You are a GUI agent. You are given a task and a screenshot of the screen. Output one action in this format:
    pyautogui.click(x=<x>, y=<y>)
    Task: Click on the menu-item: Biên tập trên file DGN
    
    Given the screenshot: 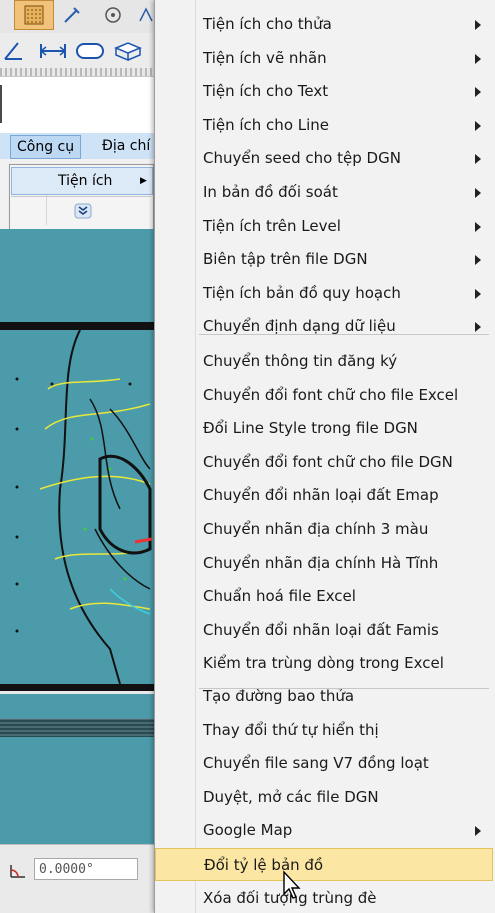 What is the action you would take?
    pyautogui.click(x=324, y=259)
    